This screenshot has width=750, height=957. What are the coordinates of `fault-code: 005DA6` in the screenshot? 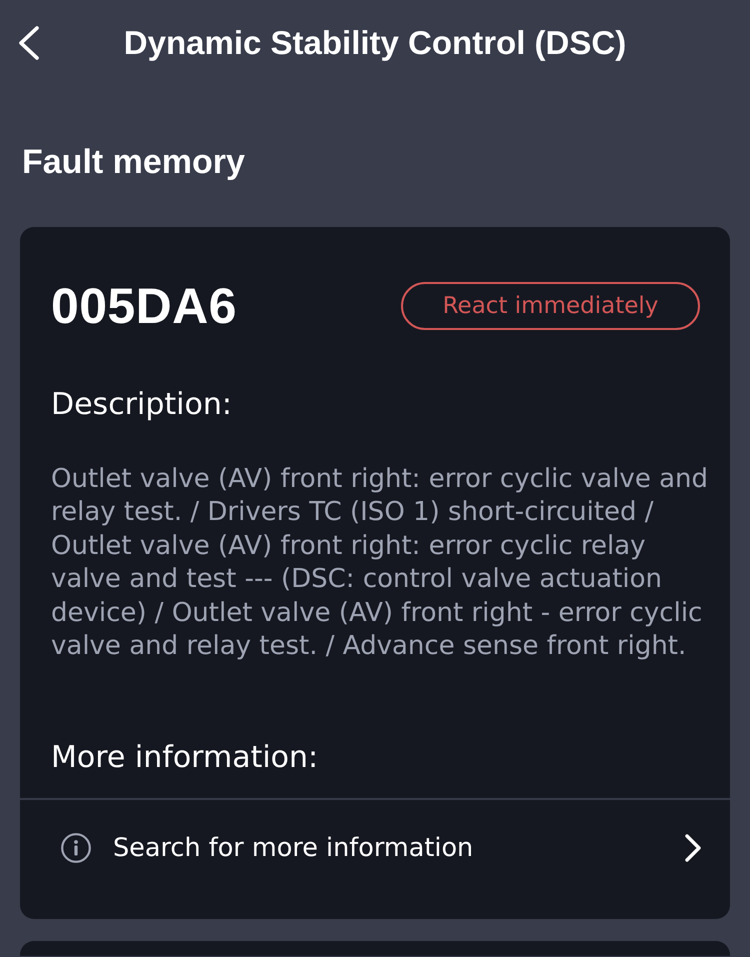 It's located at (144, 306).